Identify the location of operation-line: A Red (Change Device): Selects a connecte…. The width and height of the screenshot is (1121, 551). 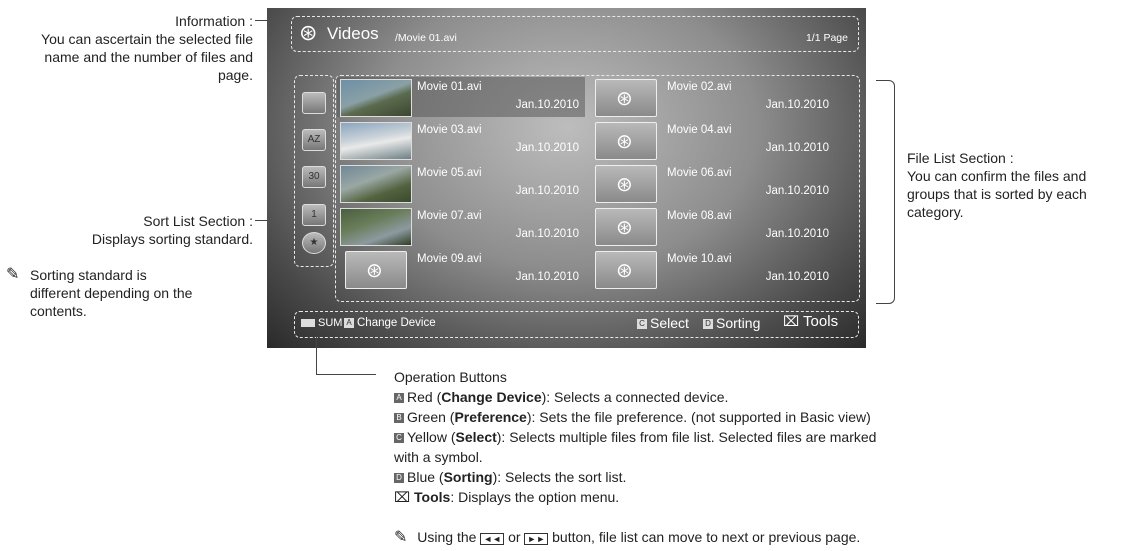
(561, 397).